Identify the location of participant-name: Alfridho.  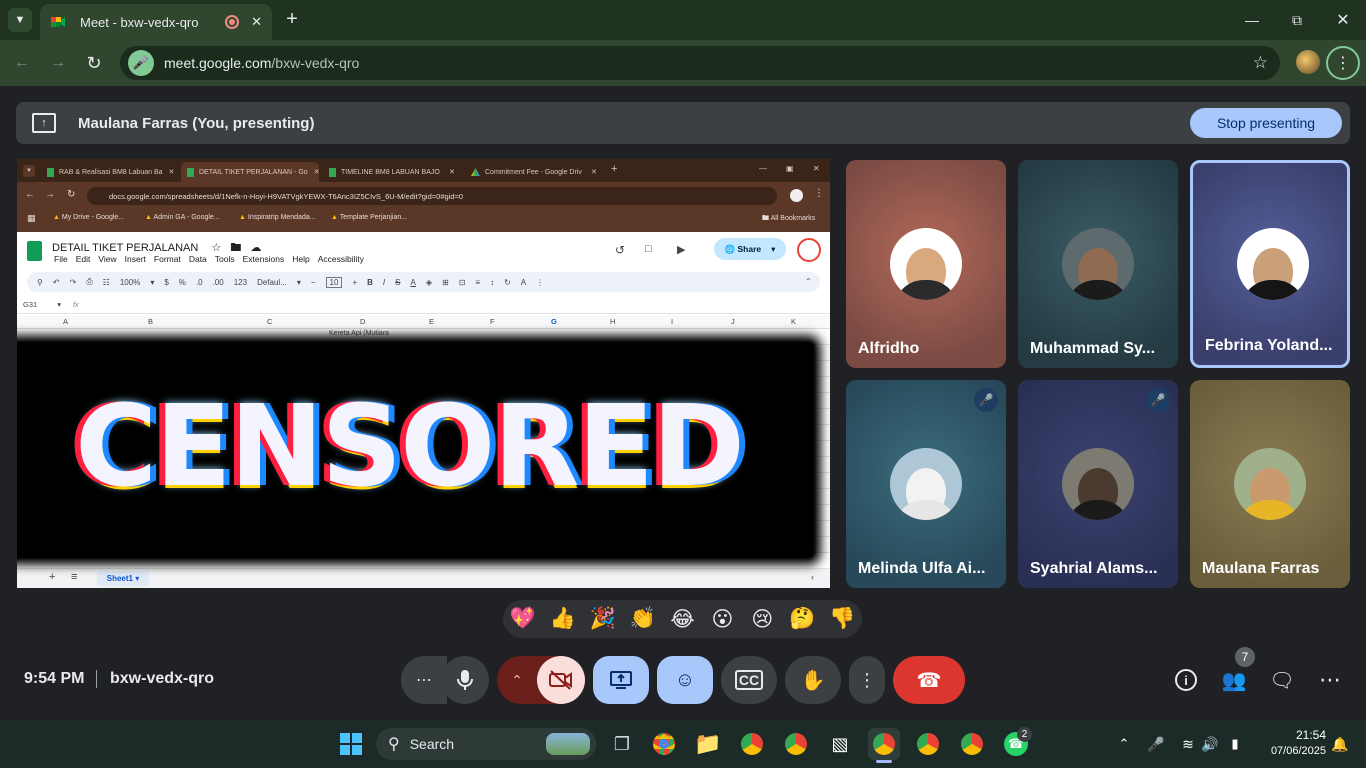
(889, 348).